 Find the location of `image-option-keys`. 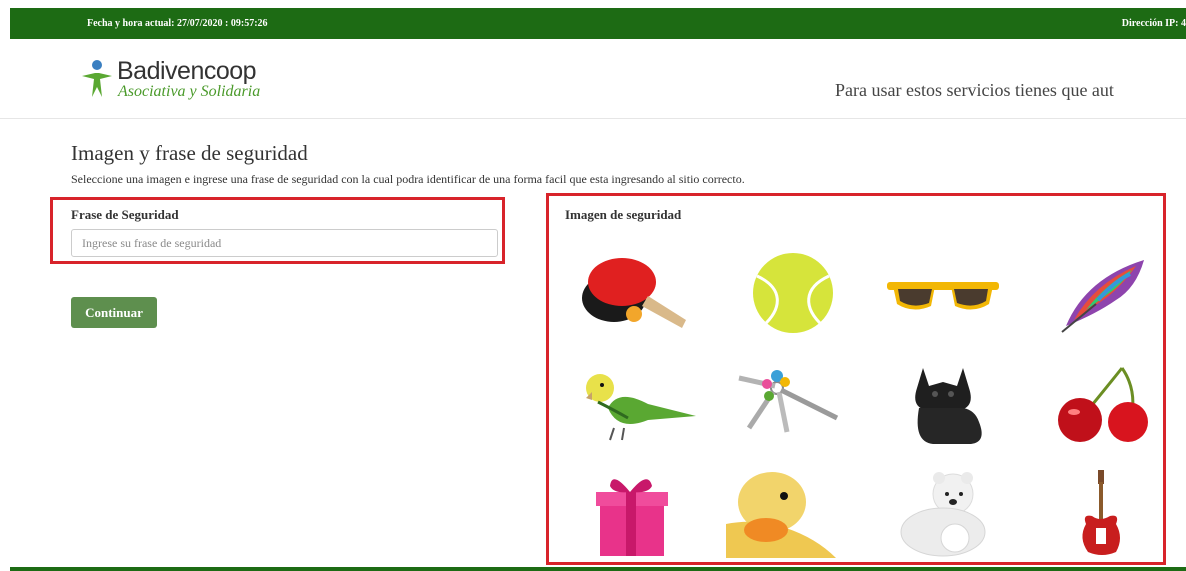

image-option-keys is located at coordinates (793, 403).